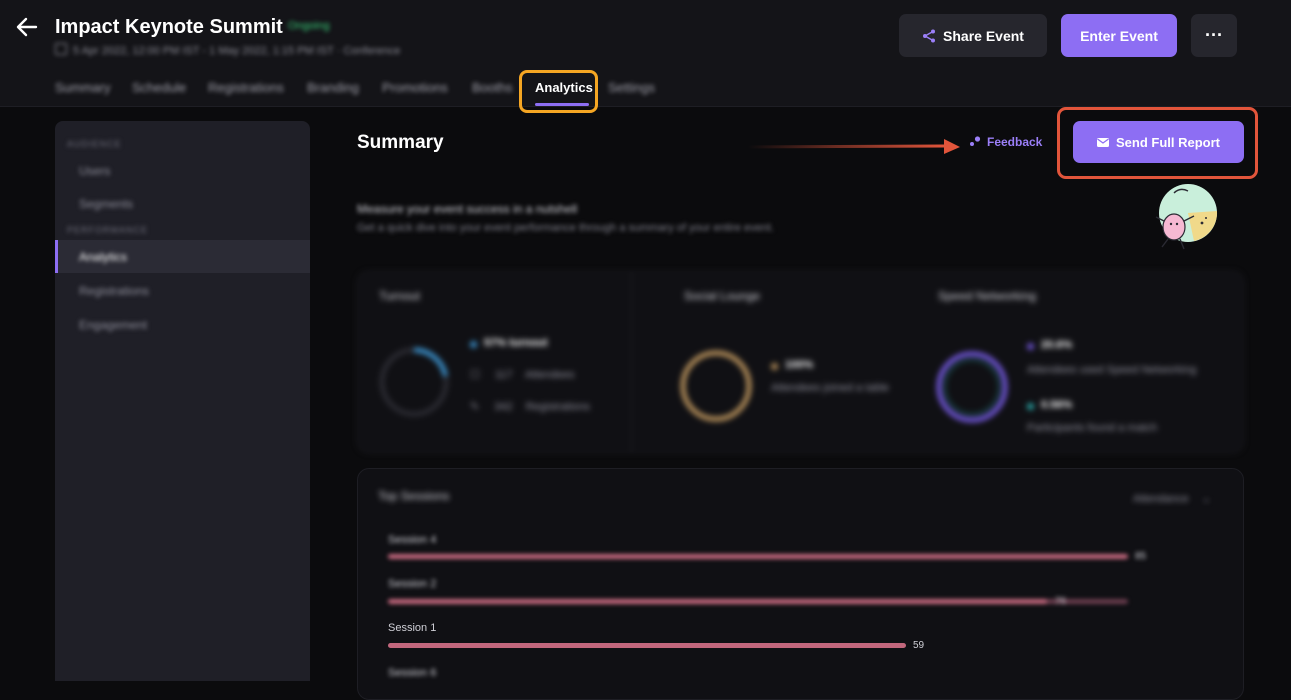  I want to click on tab-registrations: Registrations, so click(246, 87).